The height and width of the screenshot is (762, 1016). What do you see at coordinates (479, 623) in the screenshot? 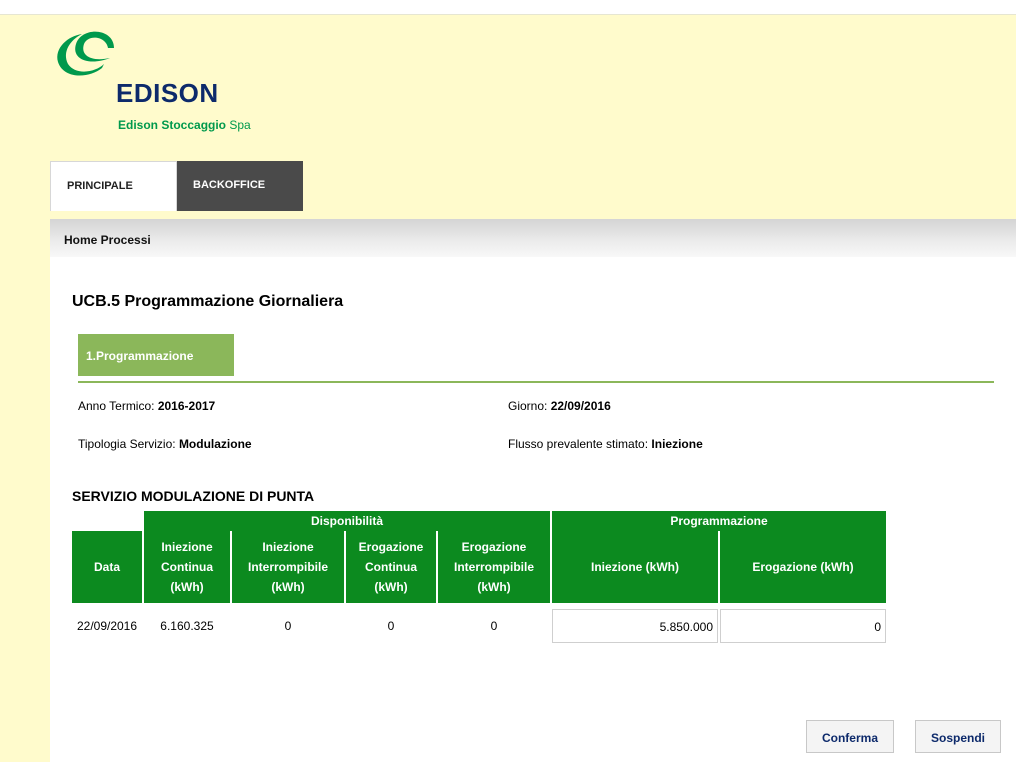
I see `table-row: 22/09/2016 6.160.325 0 0 0 5.850.000 0` at bounding box center [479, 623].